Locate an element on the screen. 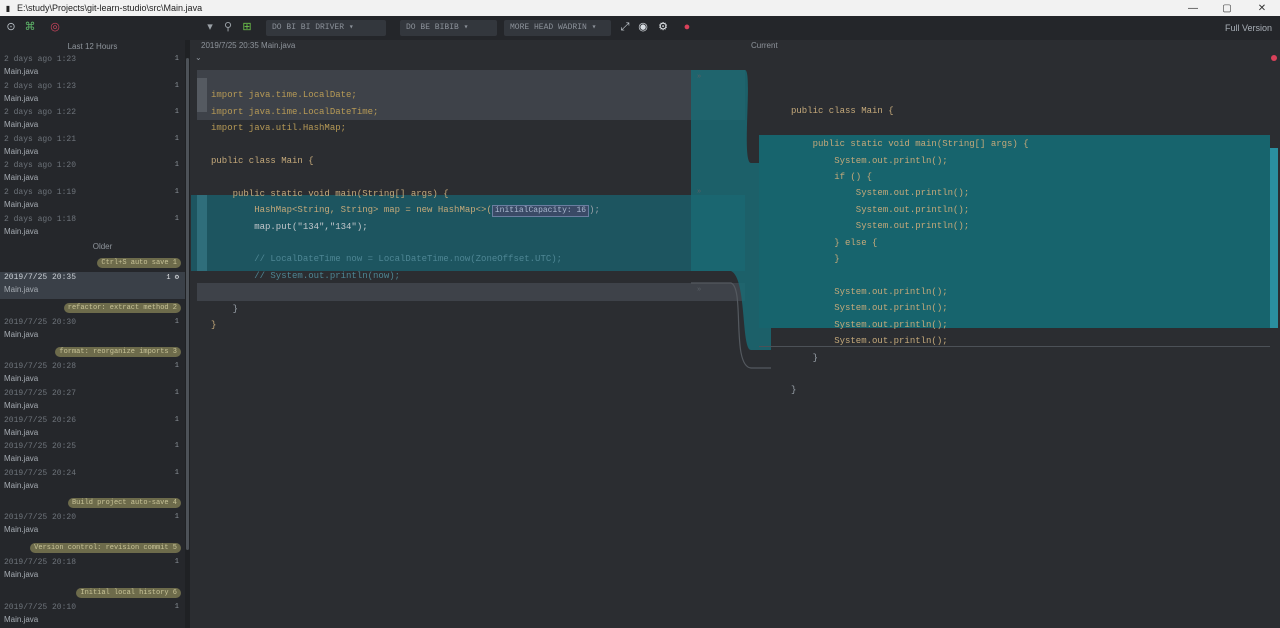  history-group-header: Last 12 Hours is located at coordinates (92, 46).